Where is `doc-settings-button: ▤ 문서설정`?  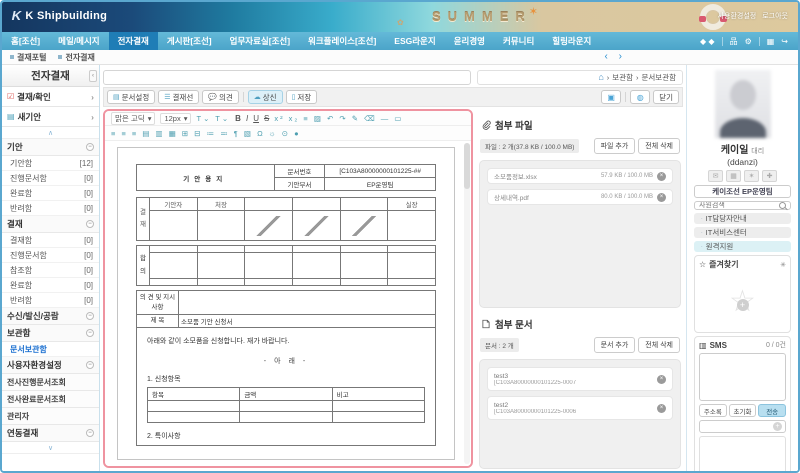
doc-settings-button: ▤ 문서설정 is located at coordinates (131, 97).